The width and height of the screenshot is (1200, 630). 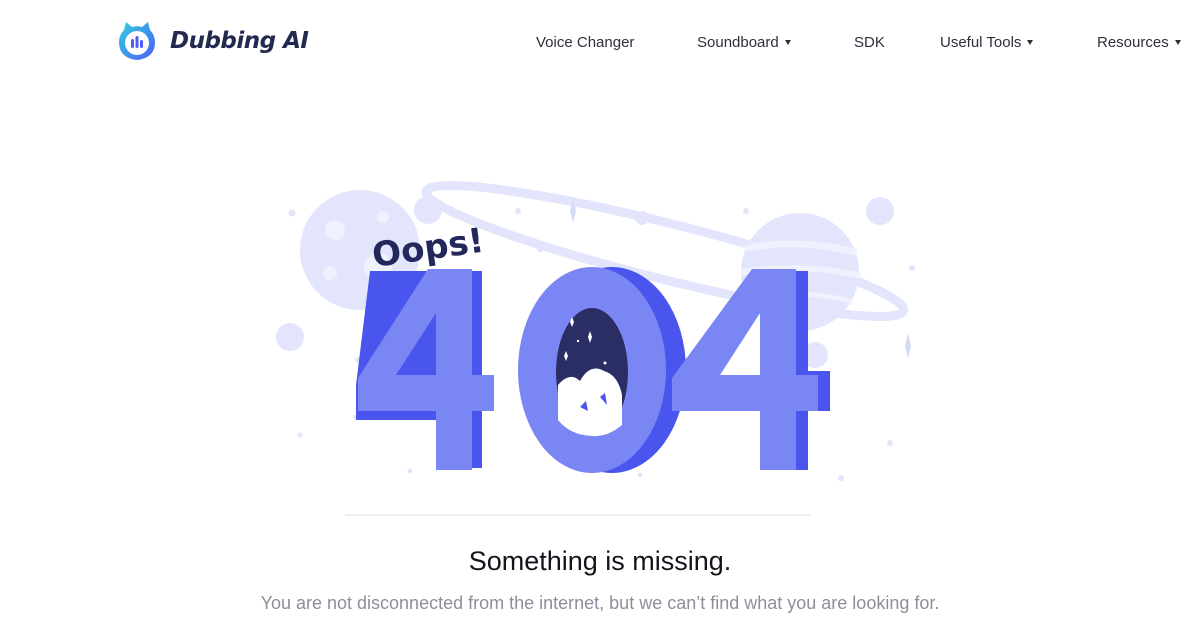 I want to click on nav-item-soundboard: Soundboard, so click(x=744, y=42).